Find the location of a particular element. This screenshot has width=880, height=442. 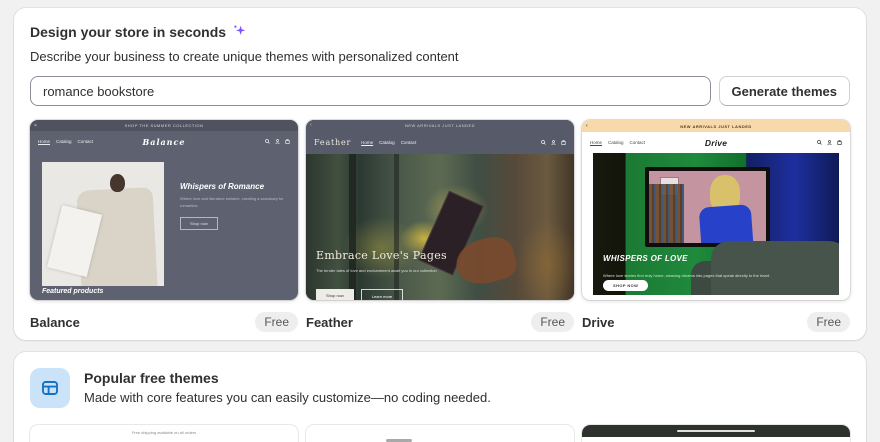

balance-announcement-bar: × SHOP THE SUMMER COLLECTION is located at coordinates (164, 125).